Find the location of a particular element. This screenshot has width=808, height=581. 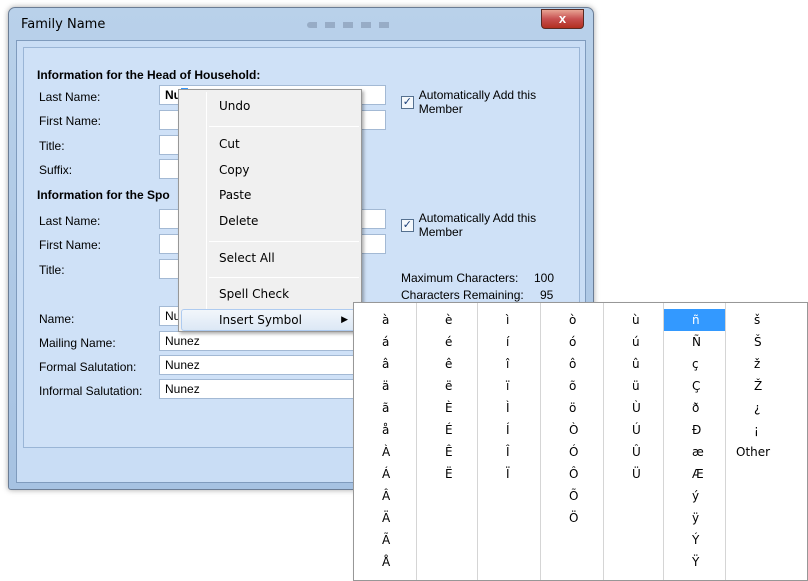

spouse-auto-add-label: Automatically Add this Member is located at coordinates (477, 225).